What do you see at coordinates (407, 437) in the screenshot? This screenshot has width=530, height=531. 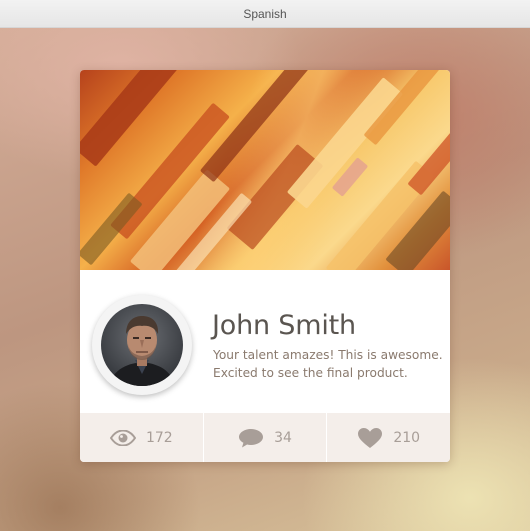 I see `likes-count: 210` at bounding box center [407, 437].